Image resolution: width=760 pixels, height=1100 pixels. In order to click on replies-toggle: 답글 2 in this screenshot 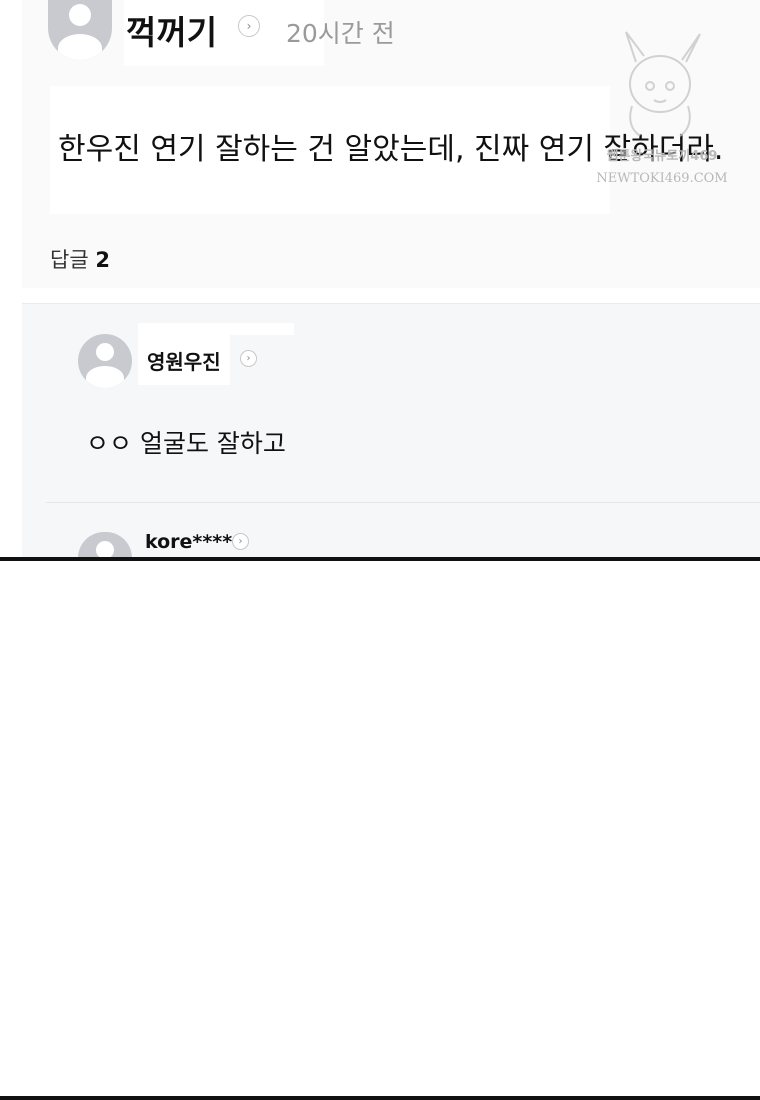, I will do `click(80, 259)`.